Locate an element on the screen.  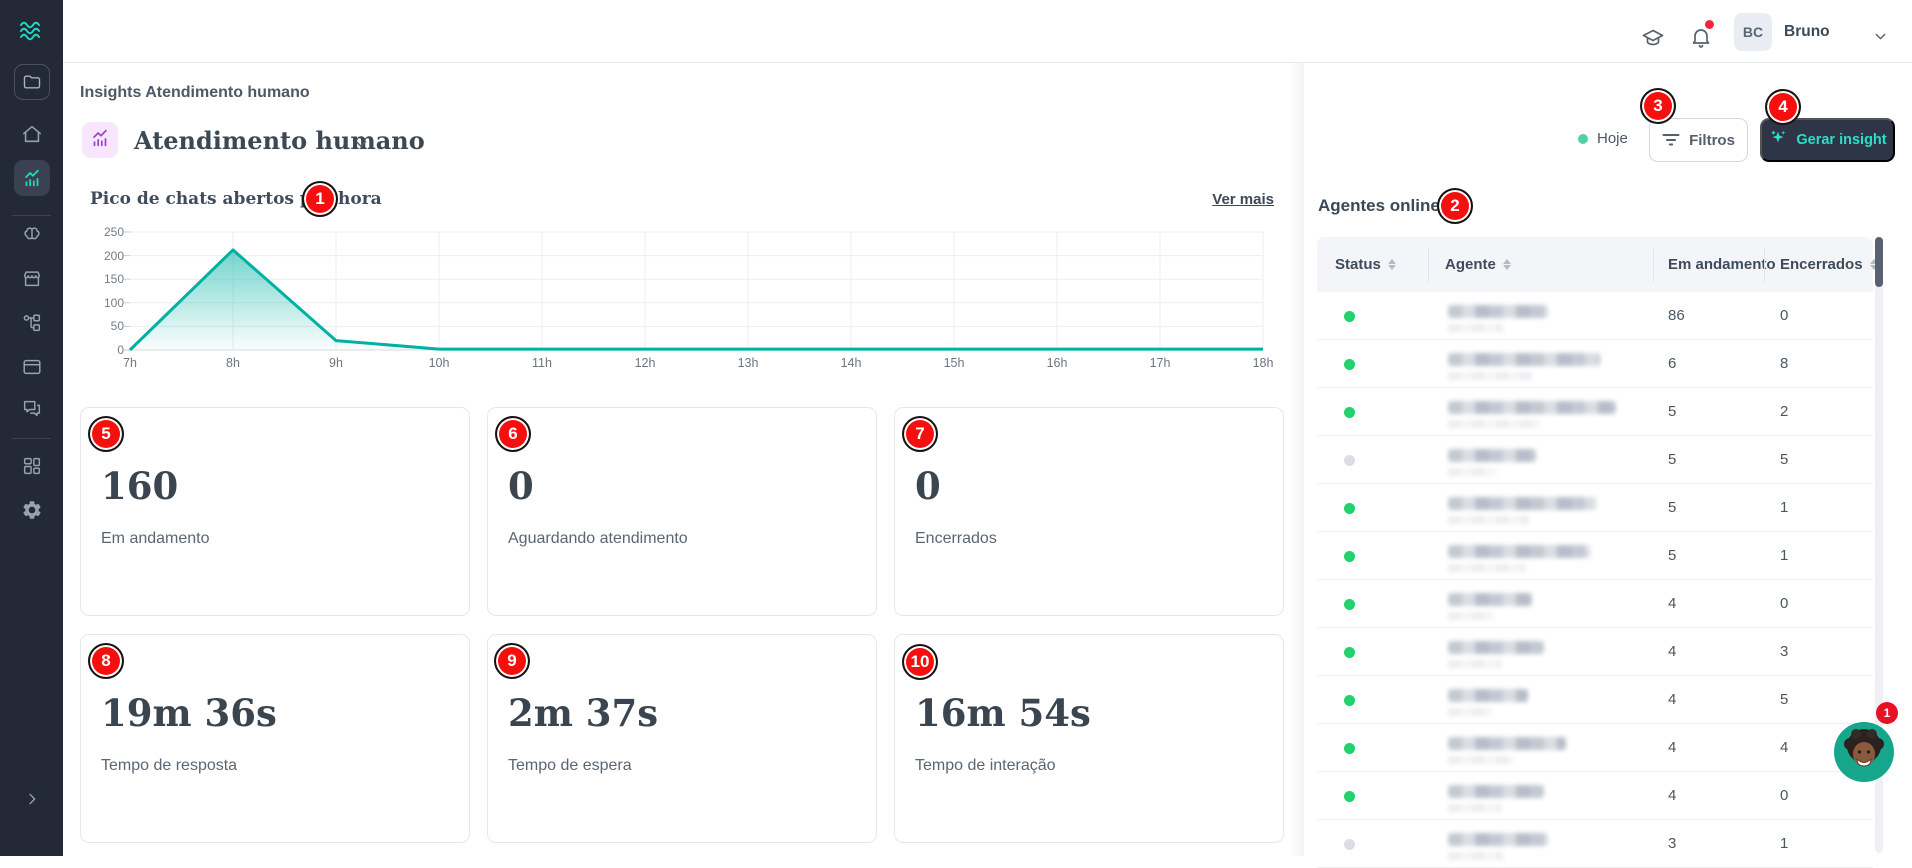
date-filter-chip: Hoje is located at coordinates (1603, 138).